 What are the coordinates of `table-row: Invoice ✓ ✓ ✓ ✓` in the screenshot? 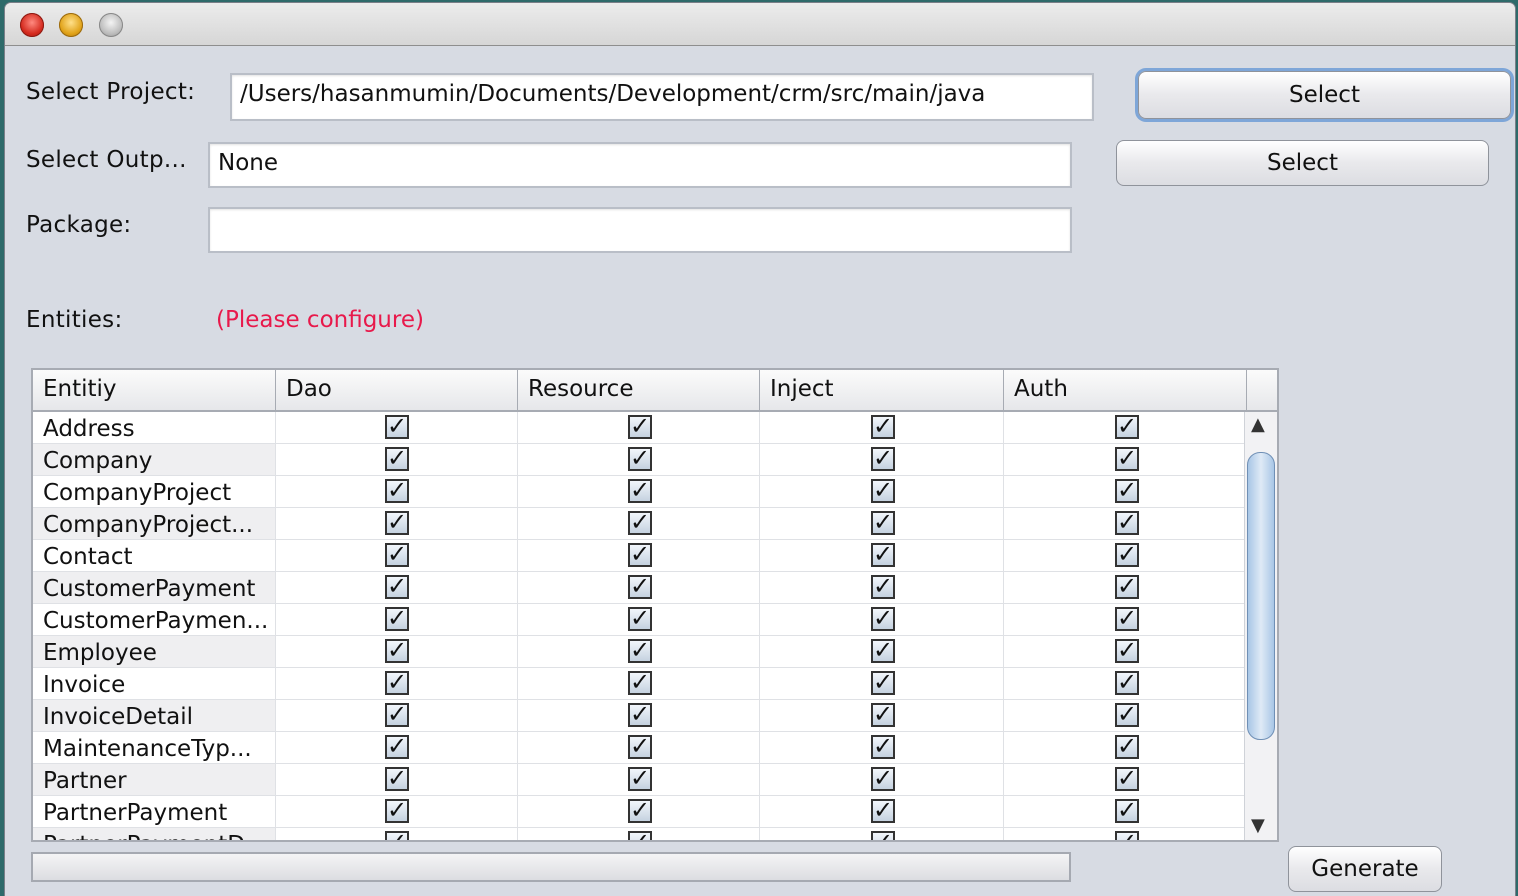 It's located at (640, 684).